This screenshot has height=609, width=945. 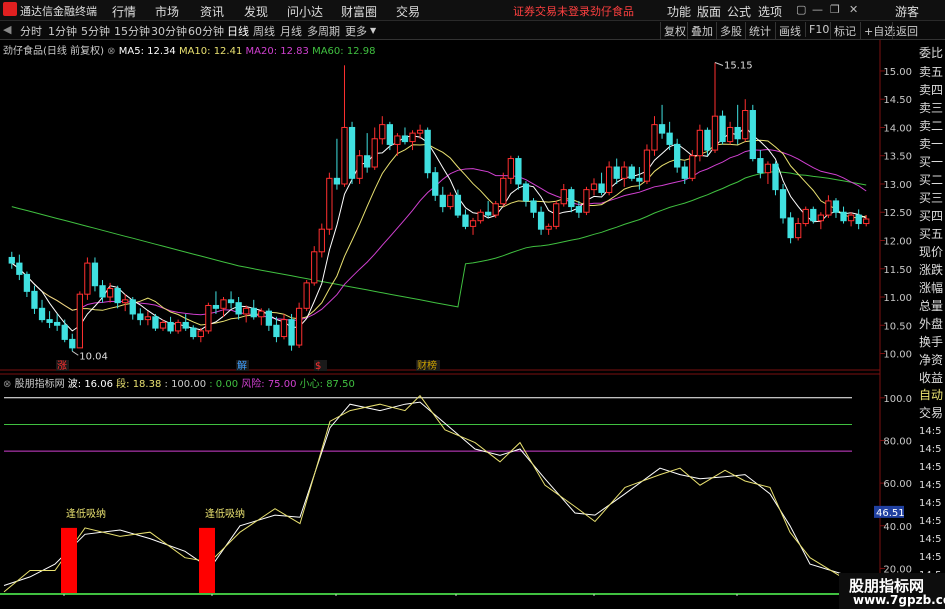 What do you see at coordinates (373, 30) in the screenshot?
I see `more-dropdown-icon: ▼` at bounding box center [373, 30].